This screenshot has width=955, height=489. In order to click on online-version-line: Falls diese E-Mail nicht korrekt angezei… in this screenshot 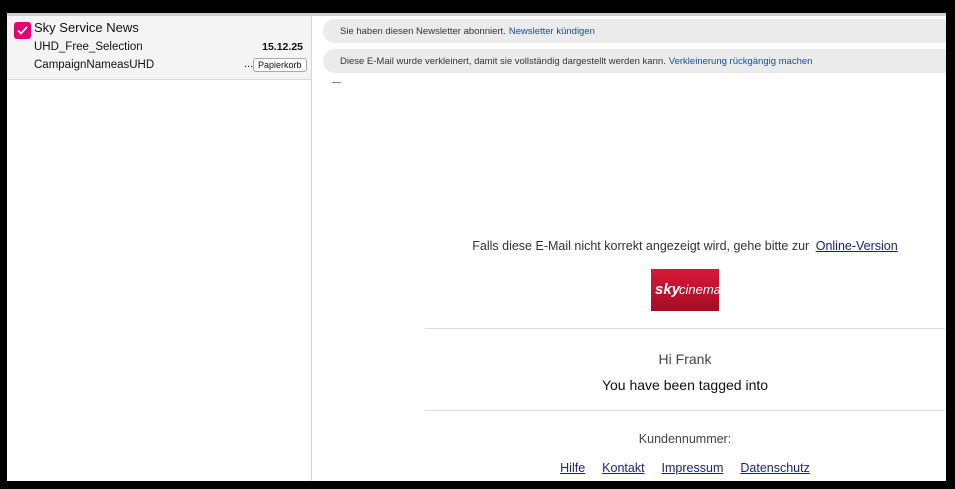, I will do `click(685, 246)`.